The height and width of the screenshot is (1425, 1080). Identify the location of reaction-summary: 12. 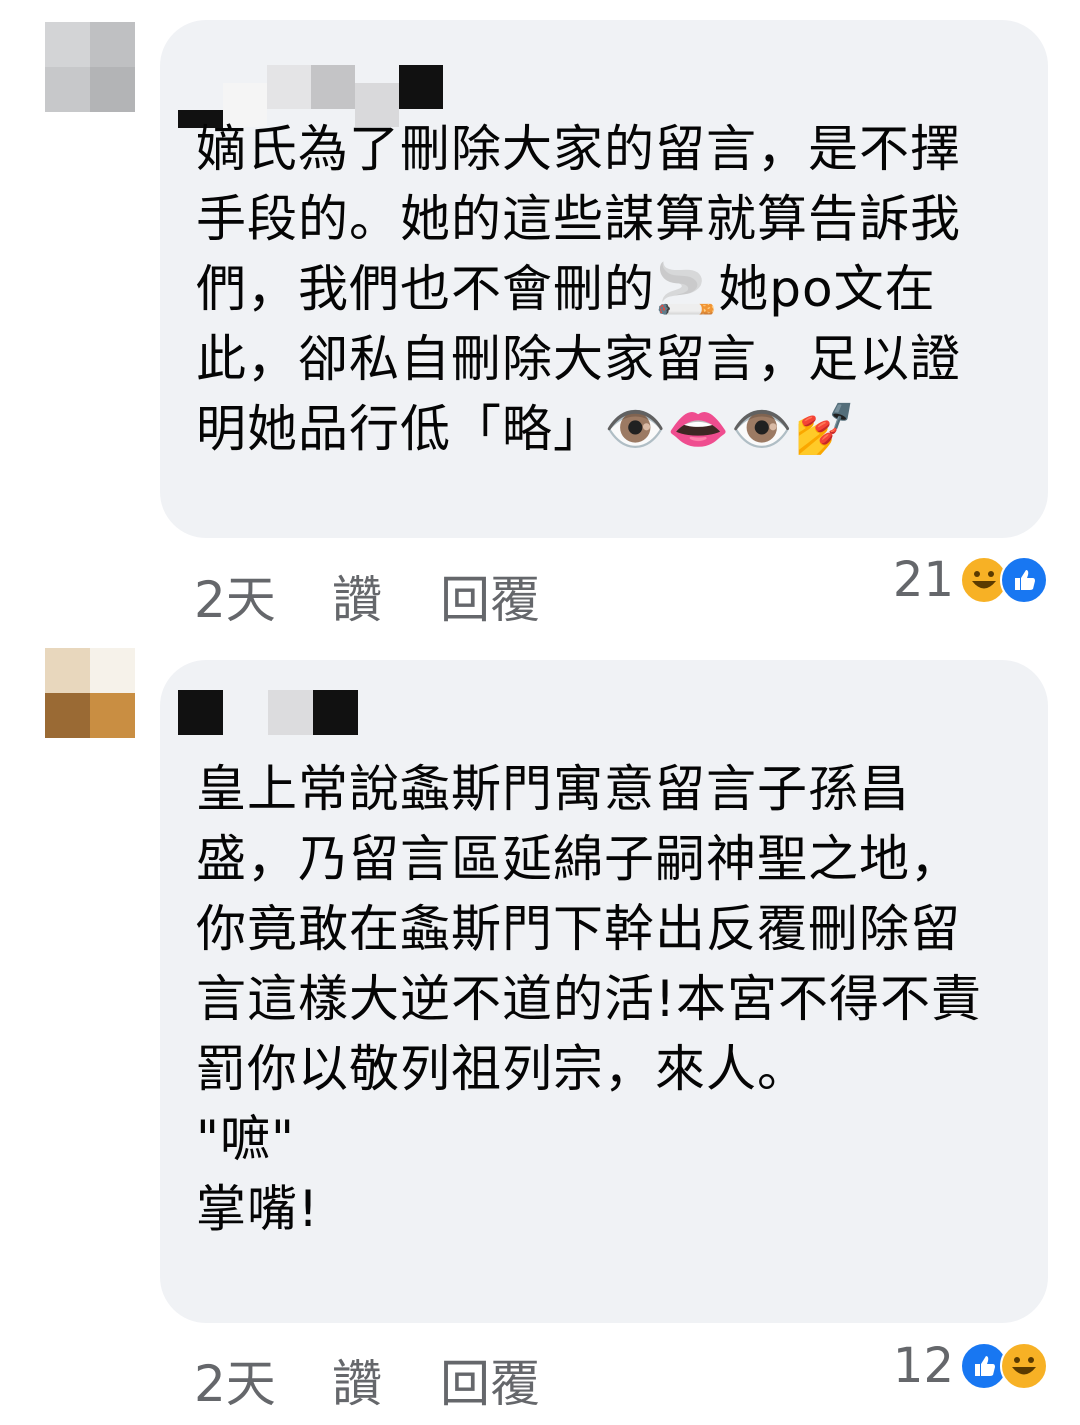
(970, 1366).